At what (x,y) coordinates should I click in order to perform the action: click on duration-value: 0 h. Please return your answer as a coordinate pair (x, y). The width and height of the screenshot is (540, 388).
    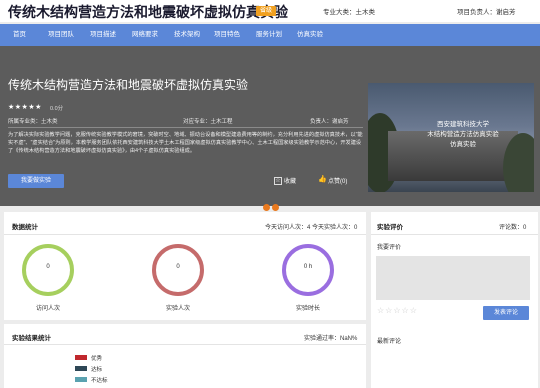
    Looking at the image, I should click on (308, 267).